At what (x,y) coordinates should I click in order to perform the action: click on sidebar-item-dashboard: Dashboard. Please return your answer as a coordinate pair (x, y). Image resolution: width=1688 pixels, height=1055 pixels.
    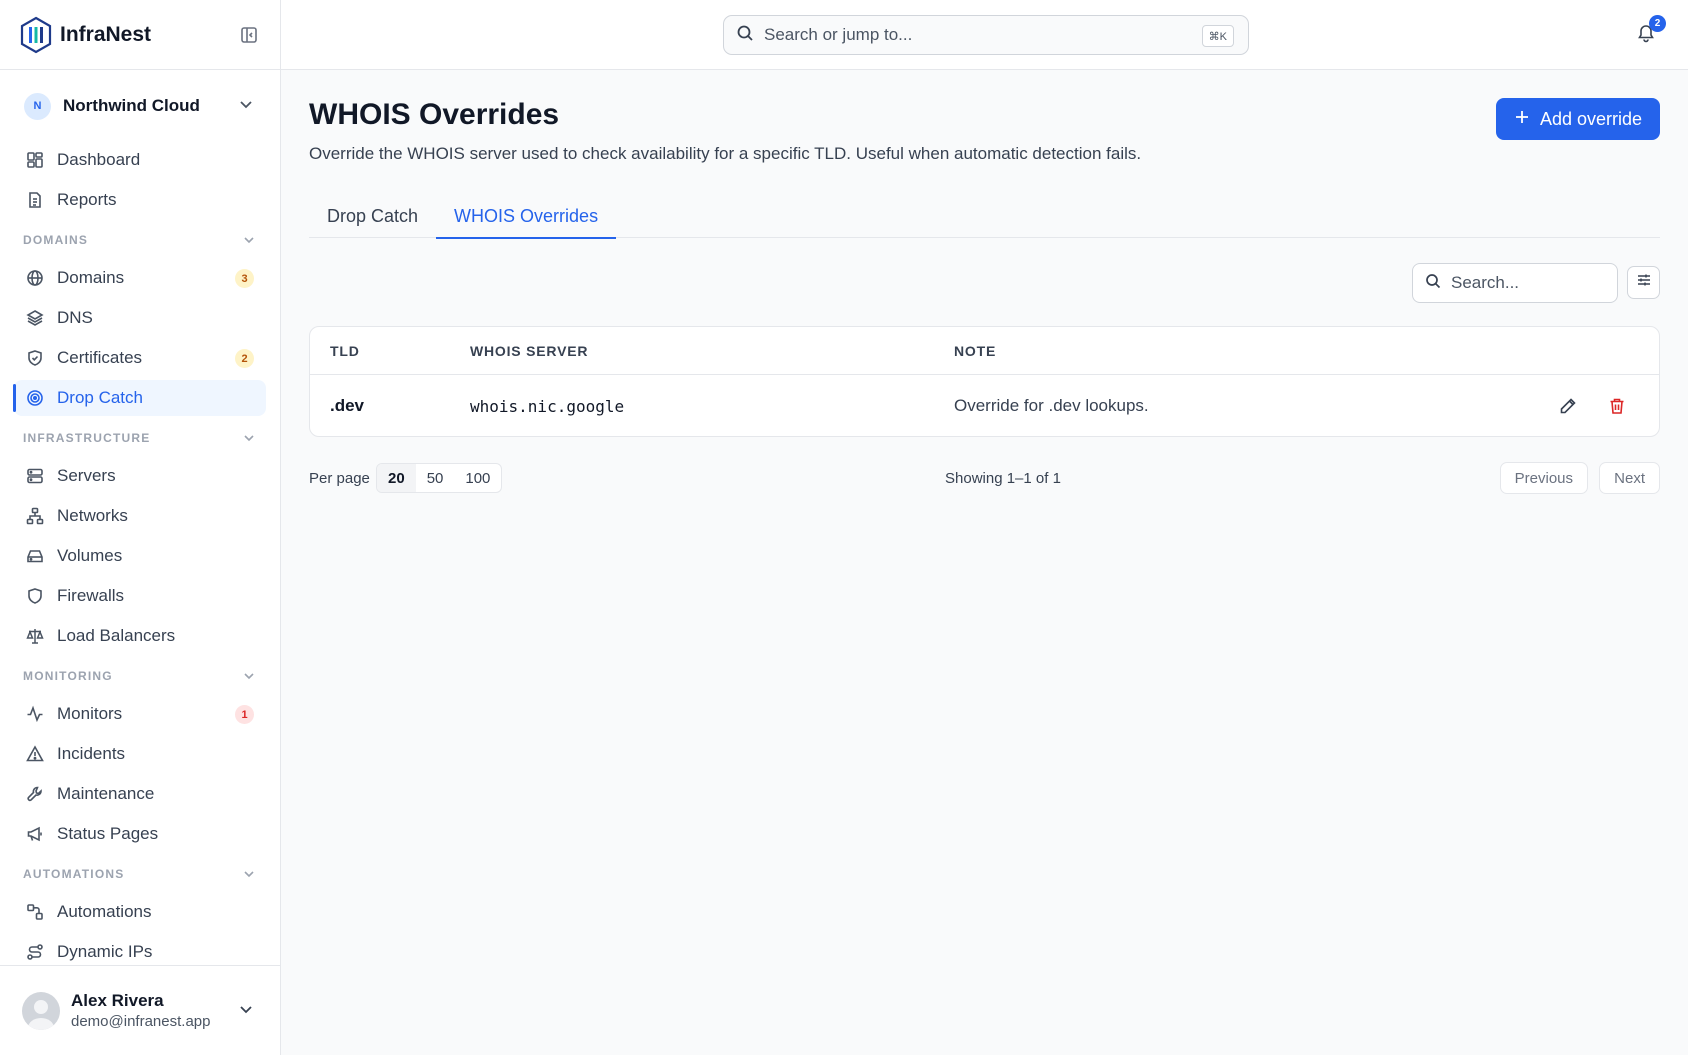
    Looking at the image, I should click on (140, 160).